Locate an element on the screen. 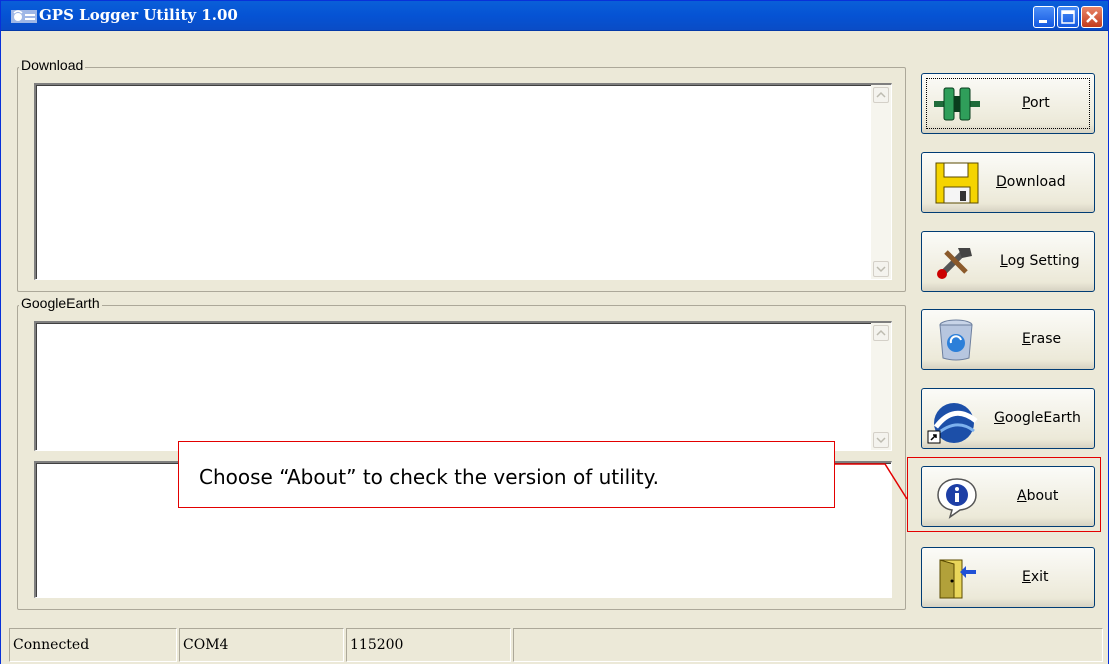 The height and width of the screenshot is (664, 1109). download-button: Download is located at coordinates (1008, 182).